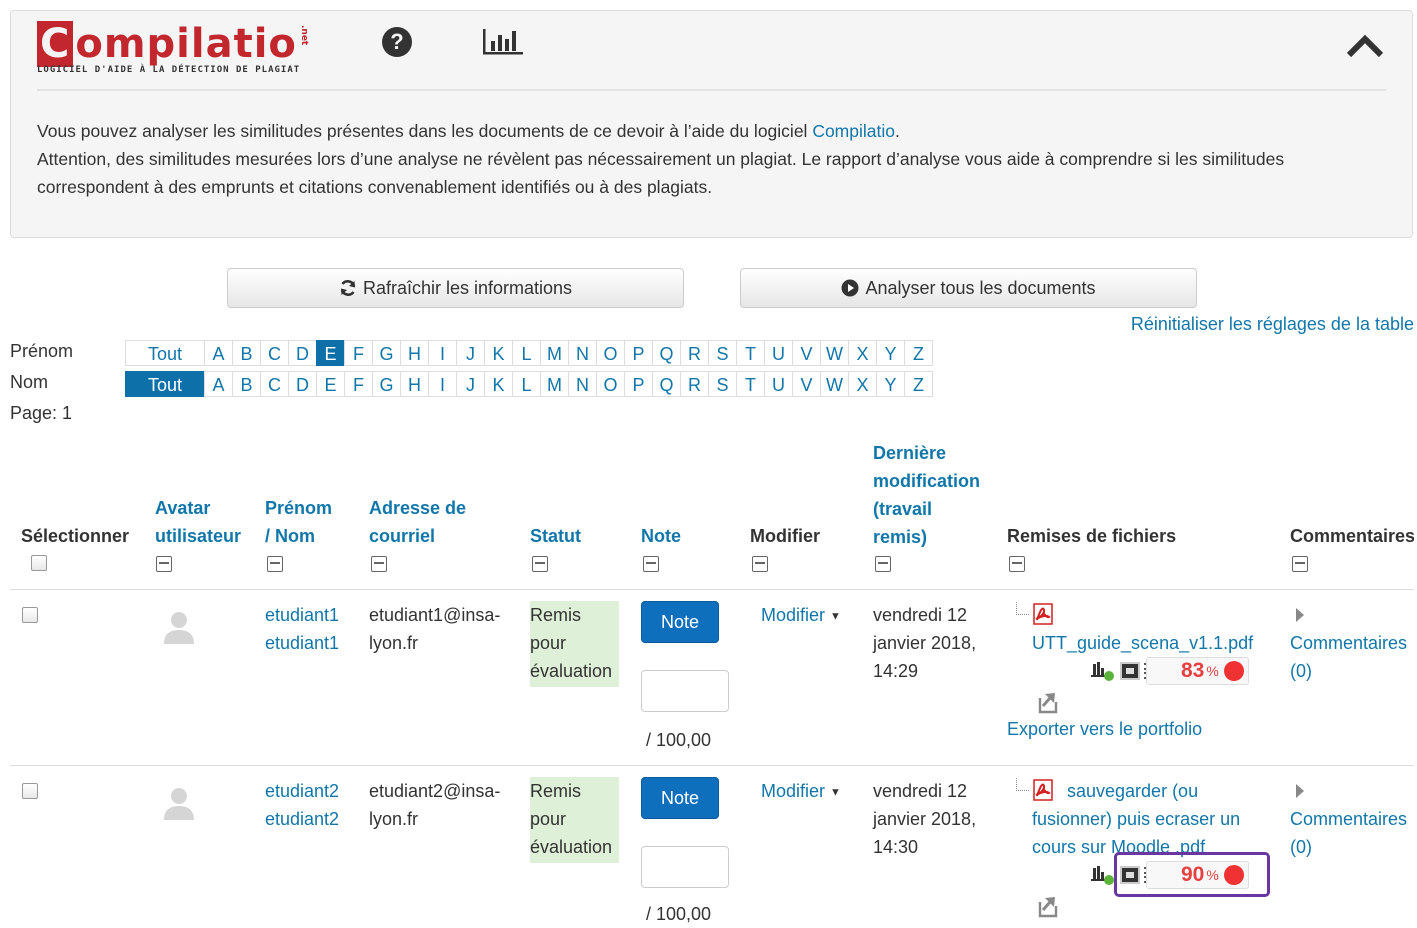 The image size is (1417, 928). I want to click on firstname-initial-l: L, so click(526, 353).